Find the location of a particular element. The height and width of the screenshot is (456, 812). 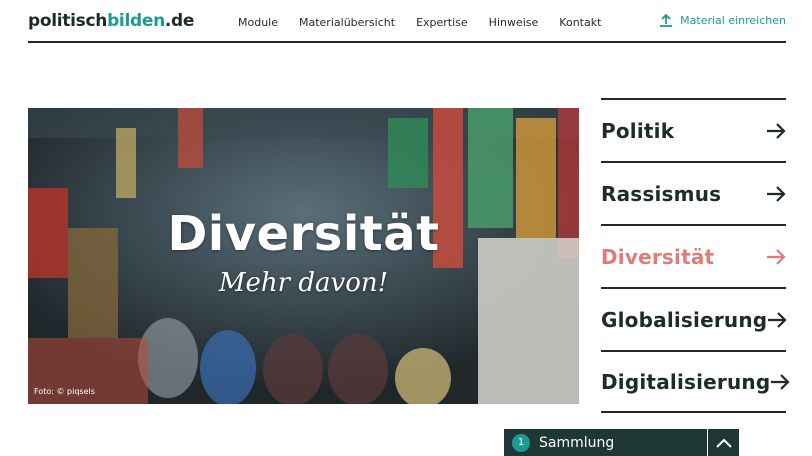

nav-item-hinweise: Hinweise is located at coordinates (514, 22).